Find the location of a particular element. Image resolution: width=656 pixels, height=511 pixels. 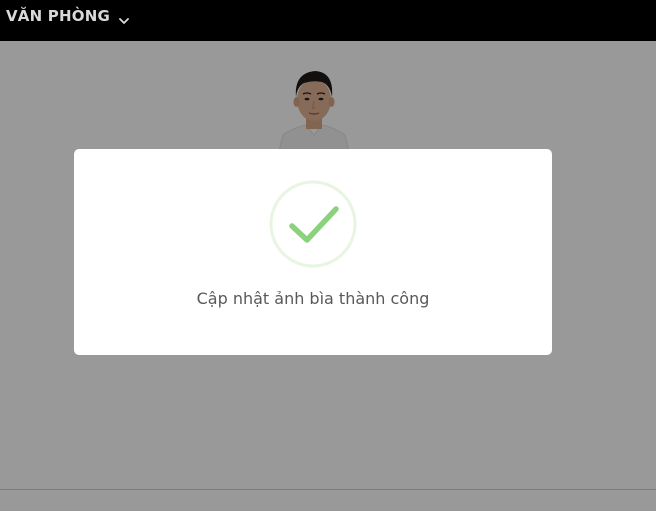

office-menu: VĂN PHÒNG is located at coordinates (68, 16).